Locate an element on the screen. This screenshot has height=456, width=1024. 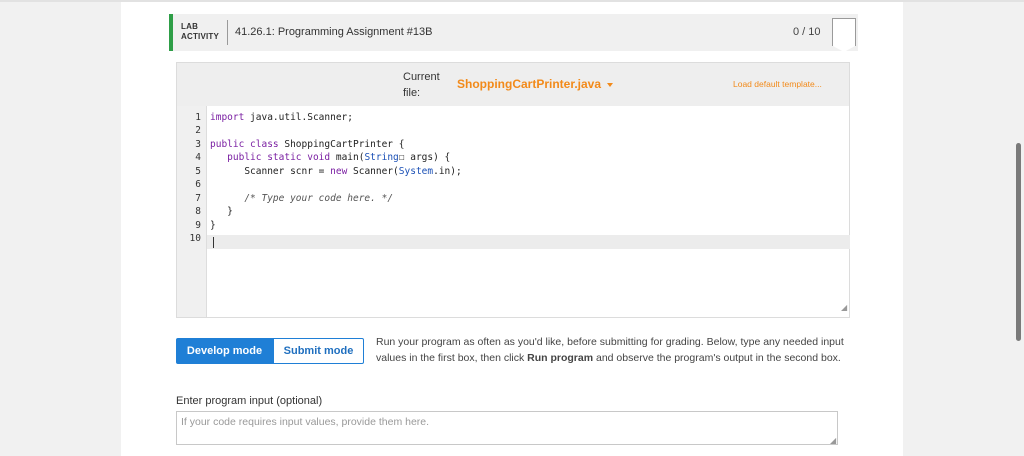
lab-title: 41.26.1: Programming Assignment #13B is located at coordinates (334, 32).